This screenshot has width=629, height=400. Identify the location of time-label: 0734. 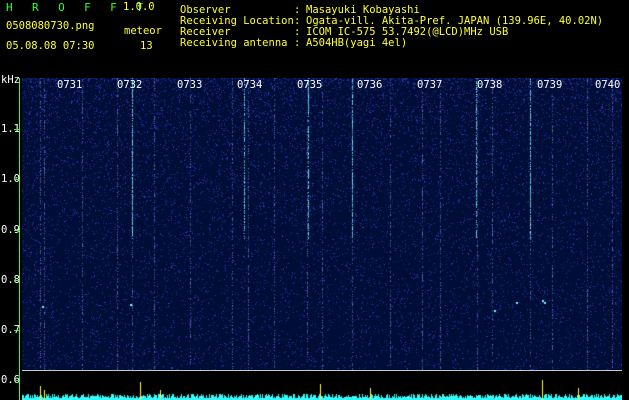
(250, 85).